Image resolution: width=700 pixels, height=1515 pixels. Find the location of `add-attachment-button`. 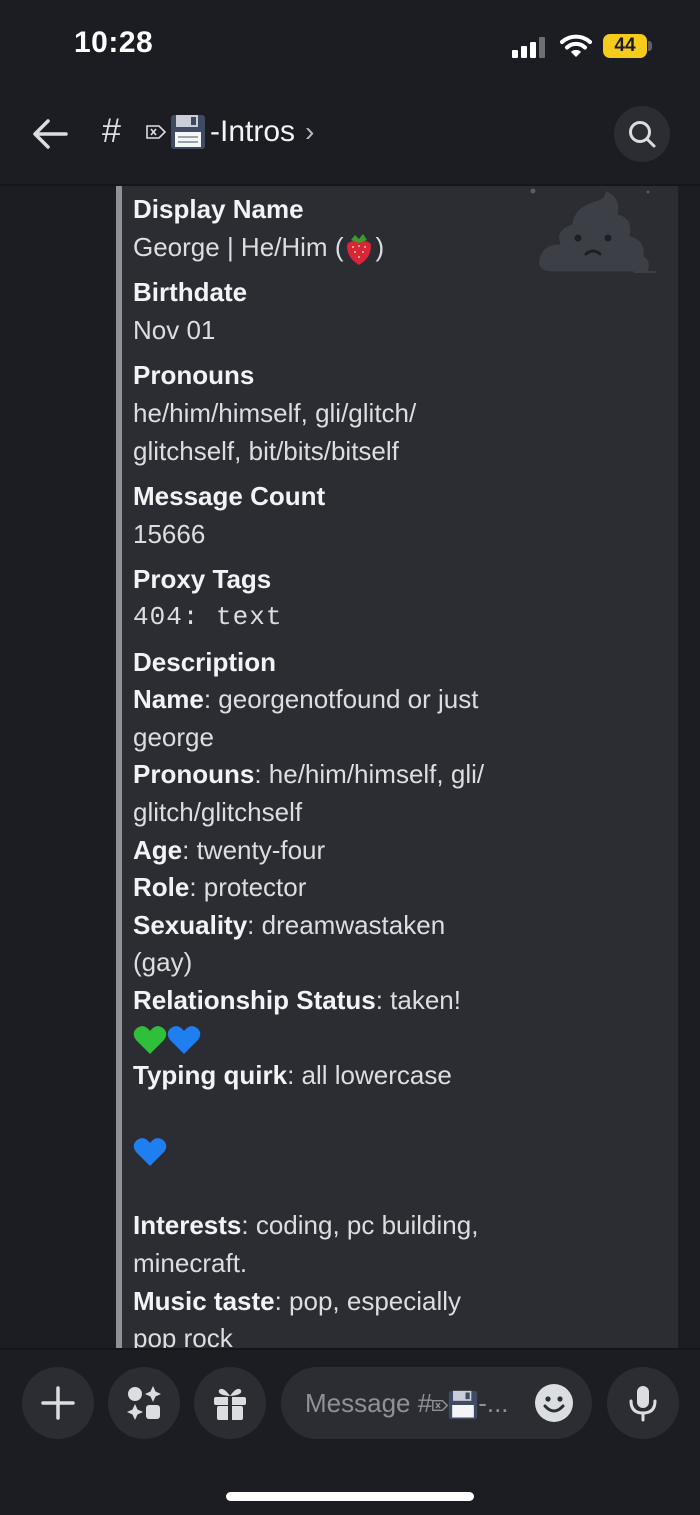

add-attachment-button is located at coordinates (58, 1403).